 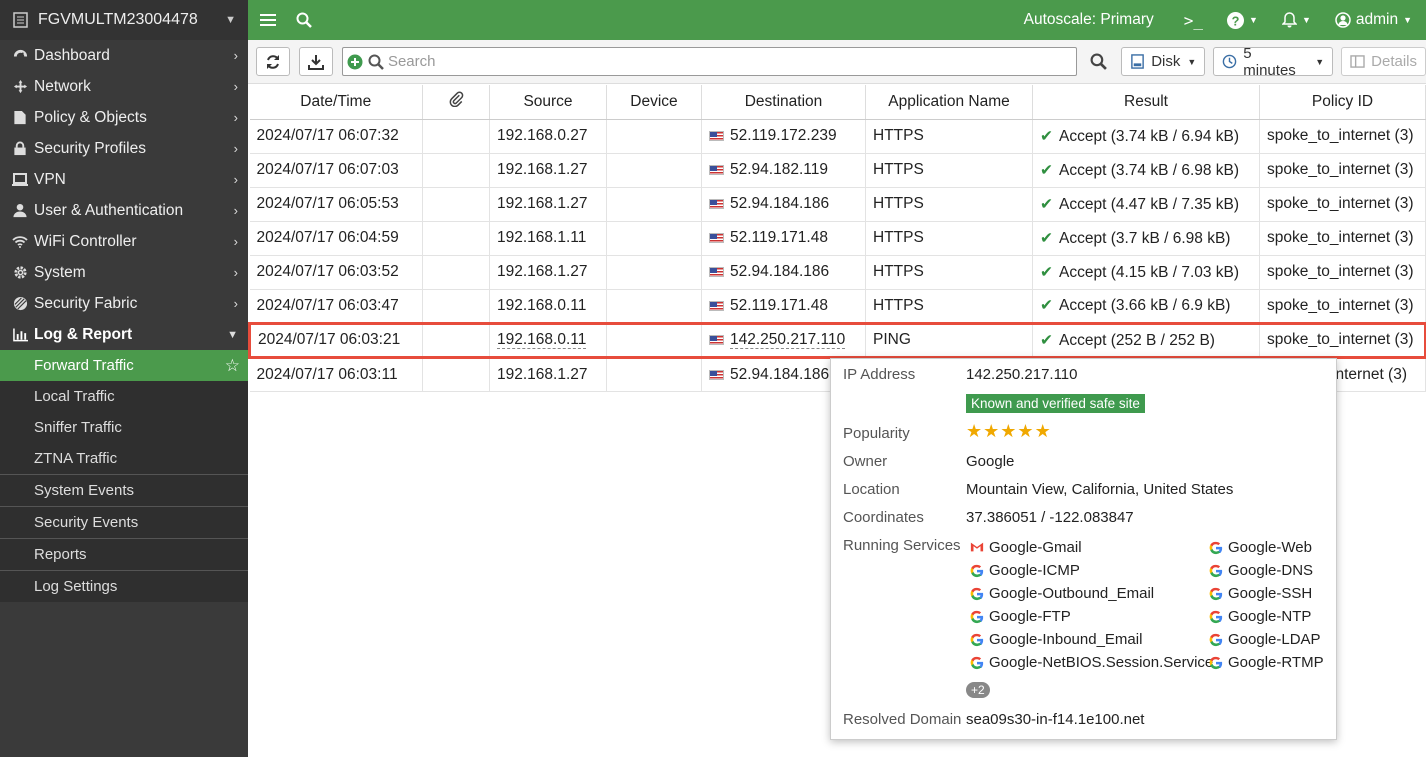 I want to click on time-range-dropdown: 5 minutes ▼, so click(x=1273, y=62).